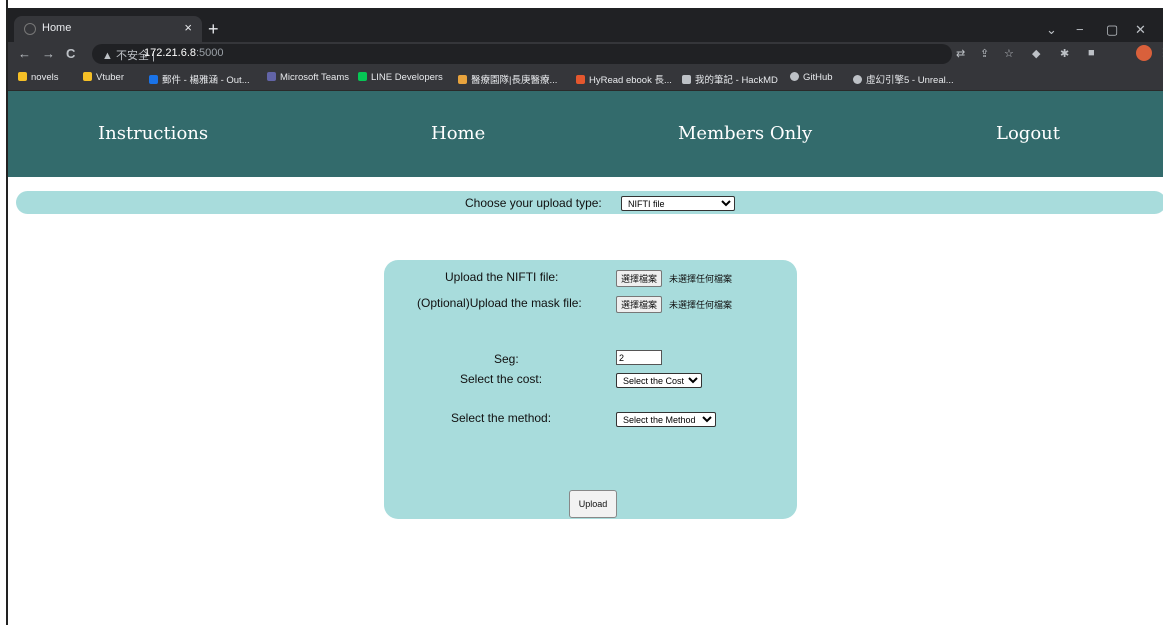 This screenshot has height=625, width=1163. Describe the element at coordinates (1028, 133) in the screenshot. I see `nav-logout-link: Logout` at that location.